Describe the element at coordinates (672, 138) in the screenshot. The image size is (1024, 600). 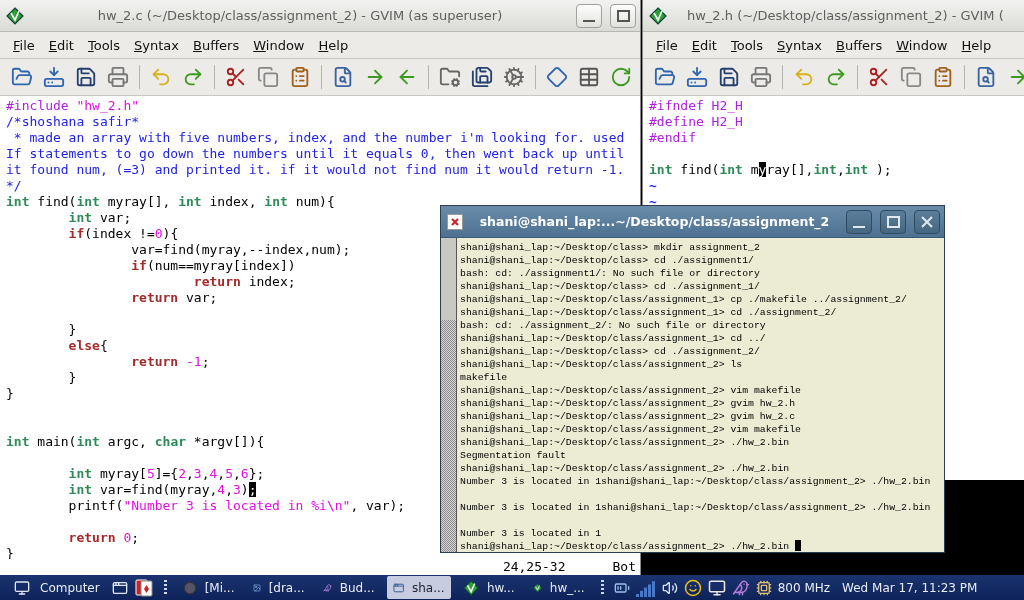
I see `code-line: #endif` at that location.